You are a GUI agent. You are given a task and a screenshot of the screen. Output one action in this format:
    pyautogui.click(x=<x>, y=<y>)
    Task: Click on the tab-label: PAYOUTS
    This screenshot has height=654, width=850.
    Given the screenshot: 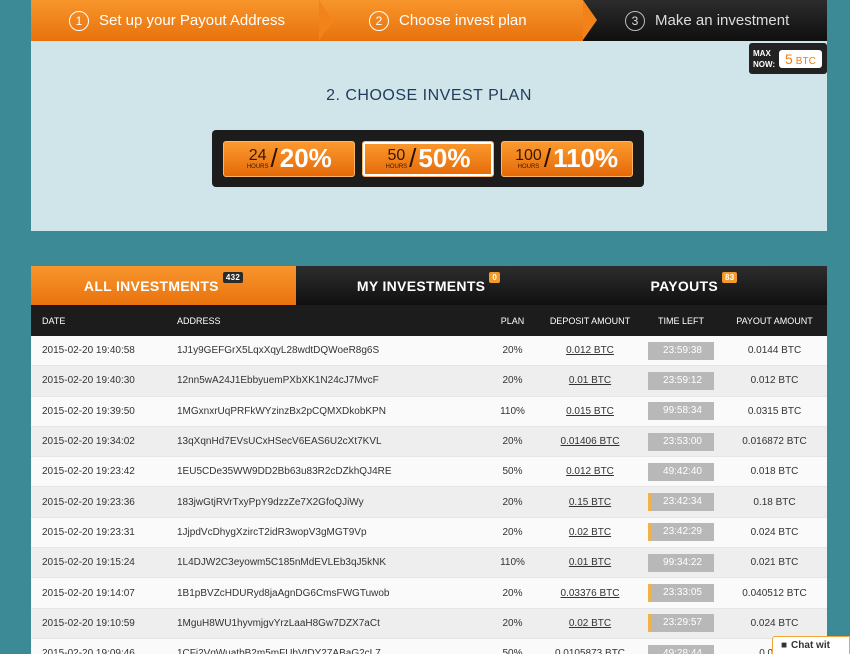 What is the action you would take?
    pyautogui.click(x=684, y=285)
    